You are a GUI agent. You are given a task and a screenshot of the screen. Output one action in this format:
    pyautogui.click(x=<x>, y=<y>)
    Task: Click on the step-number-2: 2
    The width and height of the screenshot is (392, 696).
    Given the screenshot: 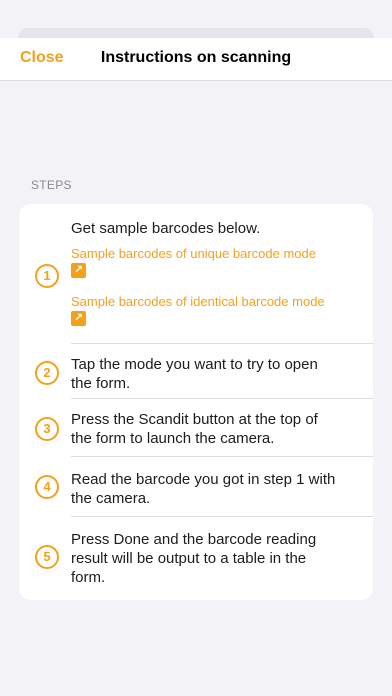 What is the action you would take?
    pyautogui.click(x=47, y=373)
    